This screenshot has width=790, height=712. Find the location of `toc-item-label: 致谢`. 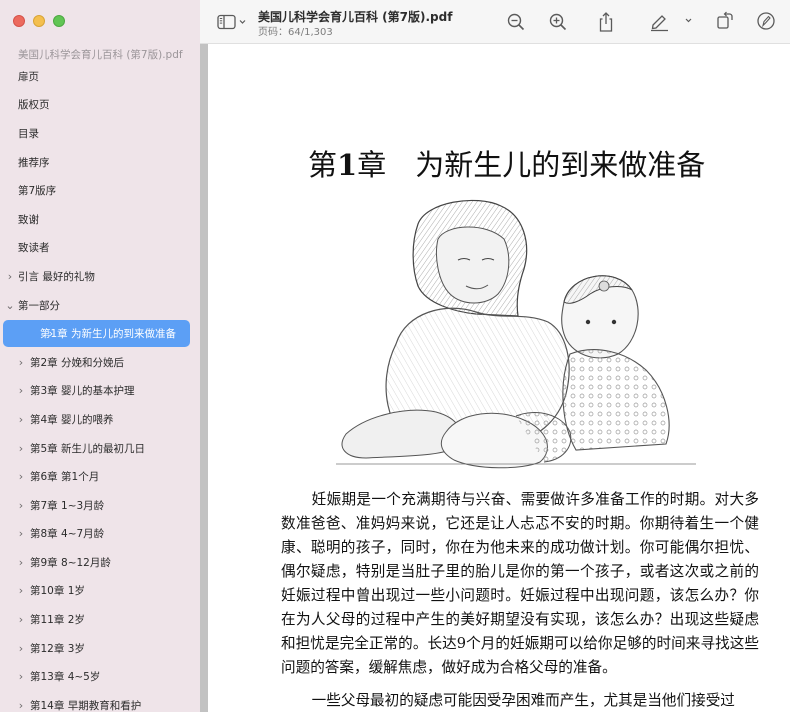

toc-item-label: 致谢 is located at coordinates (28, 219).